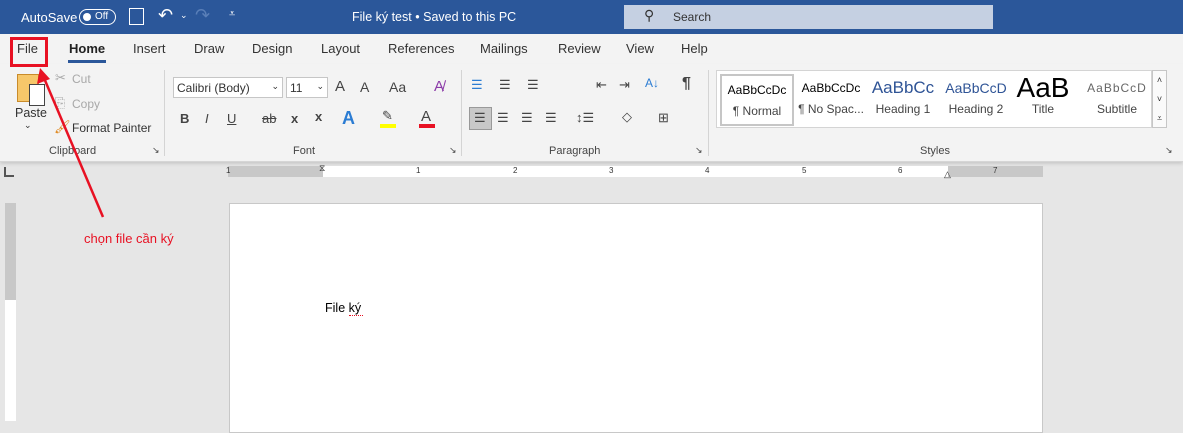  What do you see at coordinates (129, 238) in the screenshot?
I see `annotation-text: chọn file cần ký` at bounding box center [129, 238].